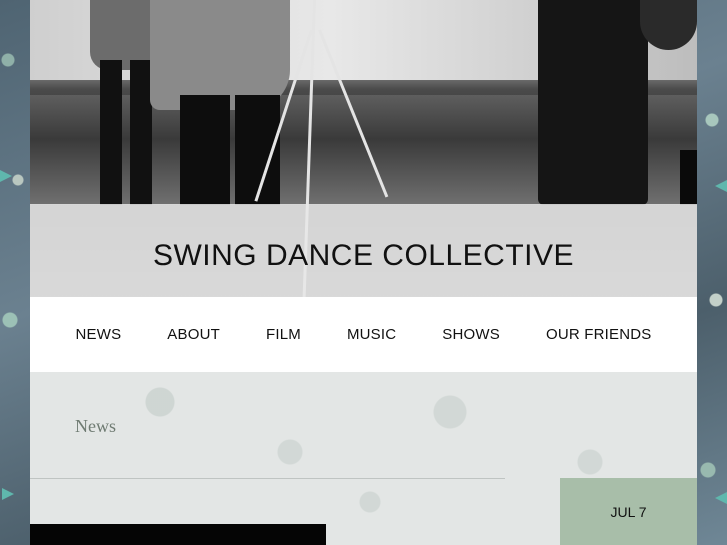  I want to click on nav-item-film: FILM, so click(283, 334).